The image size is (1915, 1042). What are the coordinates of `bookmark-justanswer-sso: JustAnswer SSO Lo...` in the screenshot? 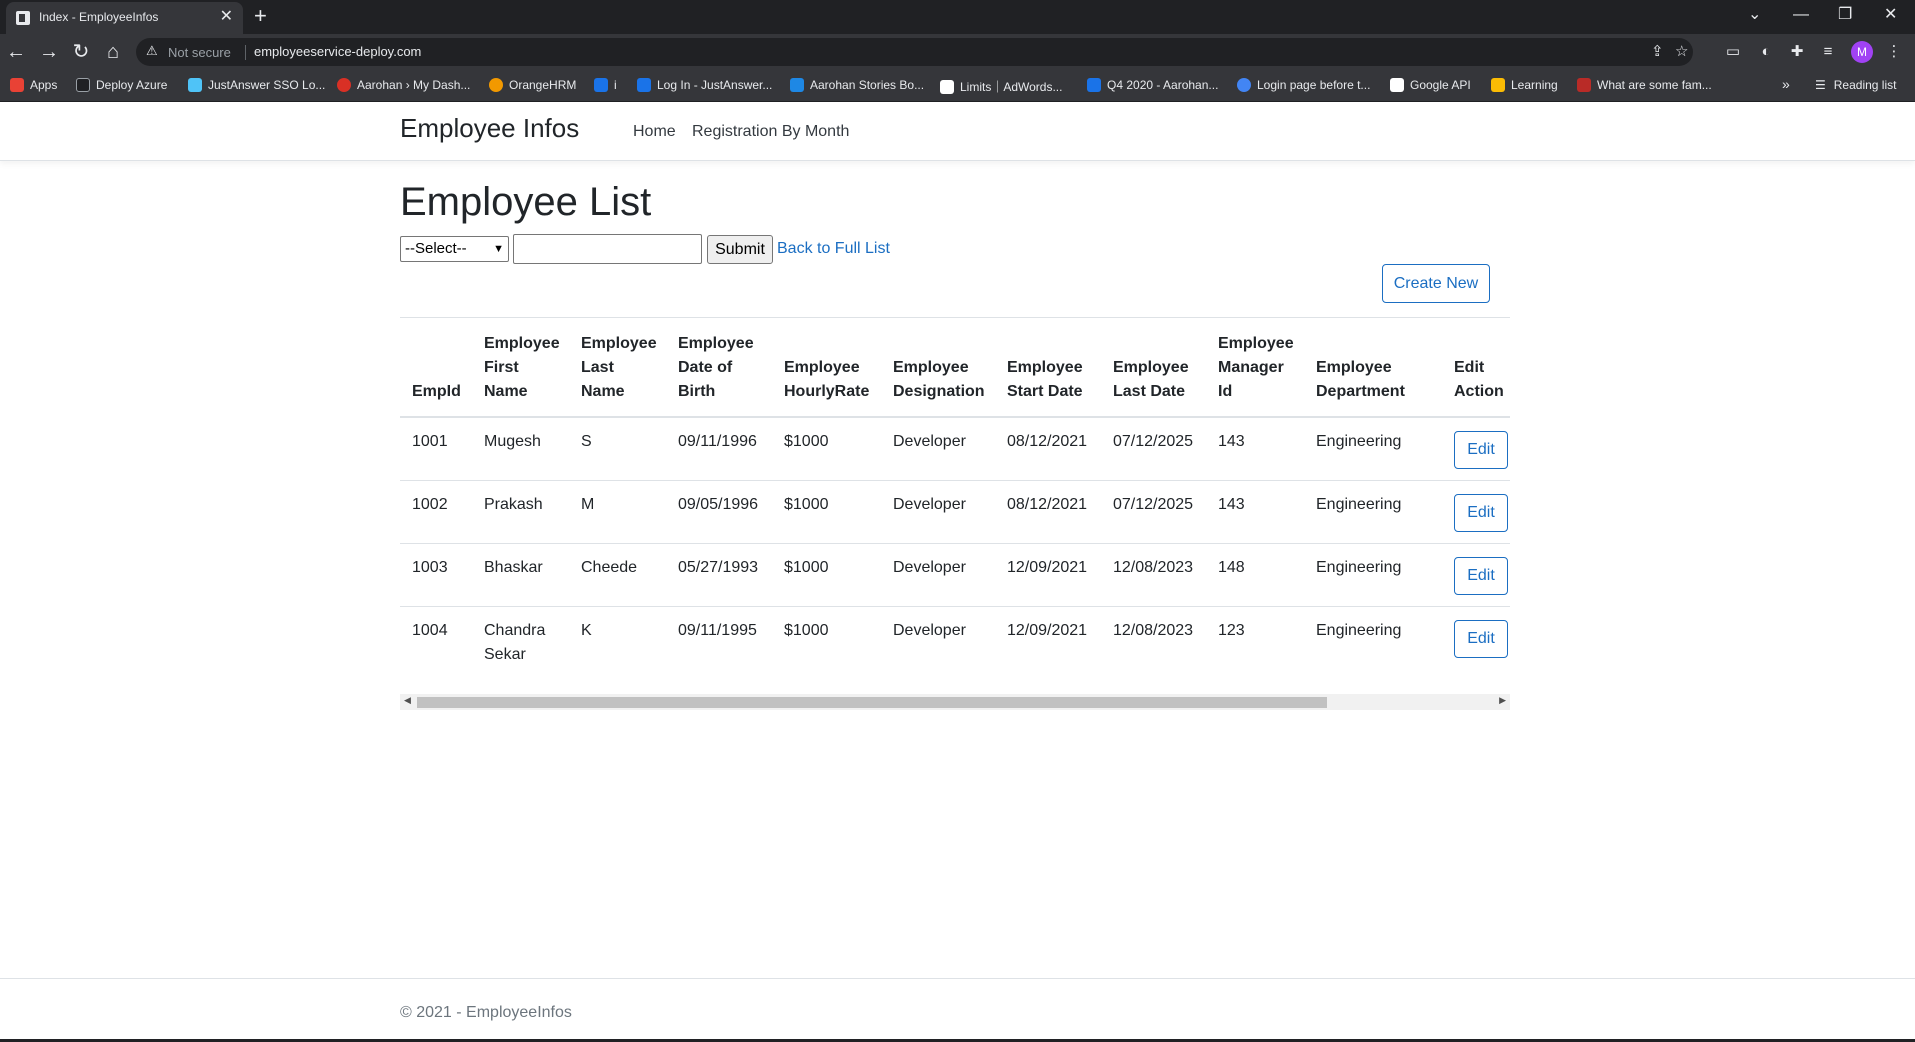 It's located at (256, 85).